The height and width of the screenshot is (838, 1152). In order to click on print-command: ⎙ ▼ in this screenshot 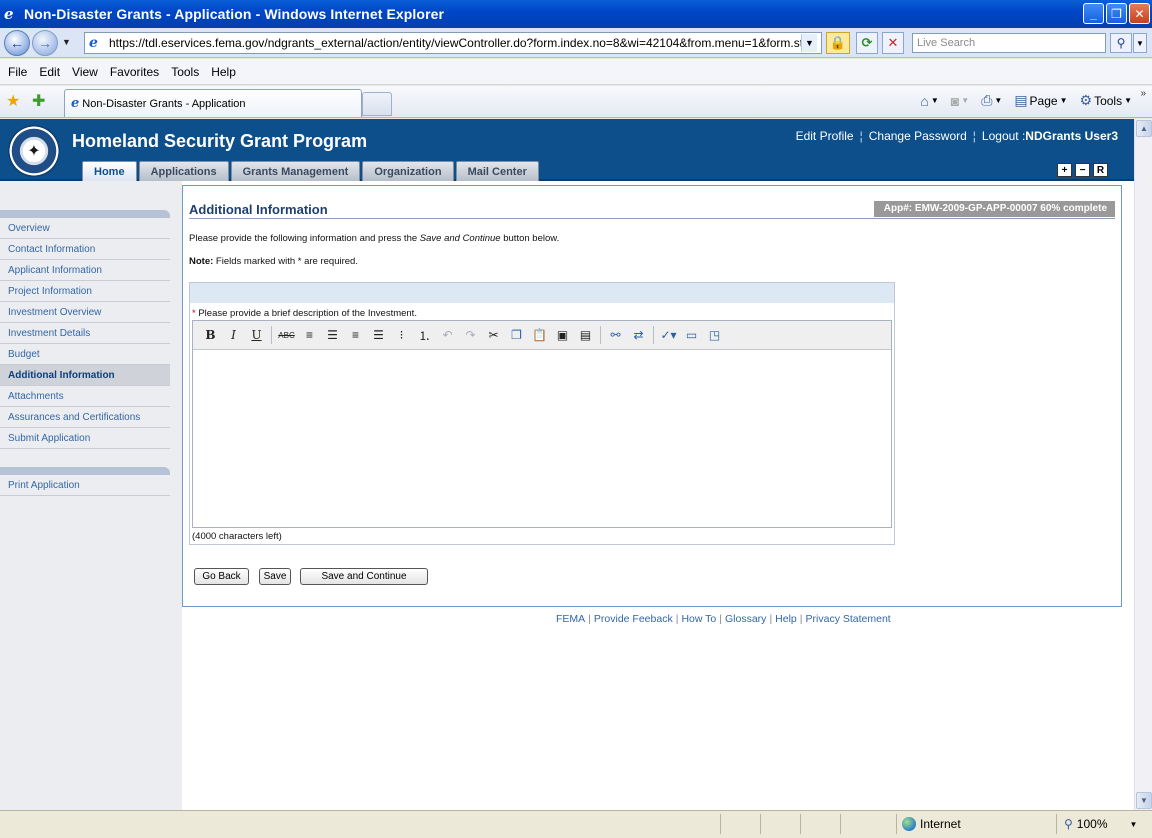, I will do `click(991, 100)`.